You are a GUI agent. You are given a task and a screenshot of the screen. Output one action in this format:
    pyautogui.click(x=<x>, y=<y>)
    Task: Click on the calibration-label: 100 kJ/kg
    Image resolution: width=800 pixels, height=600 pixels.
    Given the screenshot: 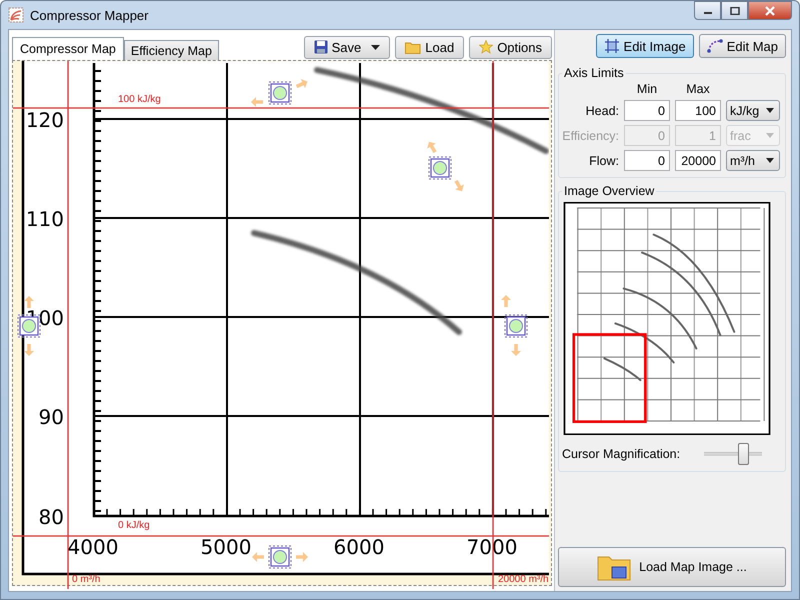 What is the action you would take?
    pyautogui.click(x=139, y=99)
    